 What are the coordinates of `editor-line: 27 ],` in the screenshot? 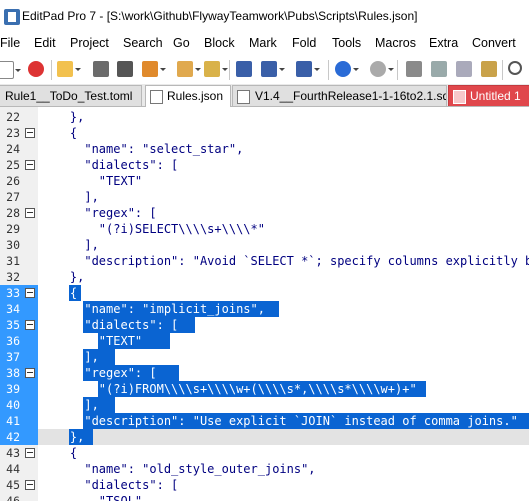 It's located at (264, 197).